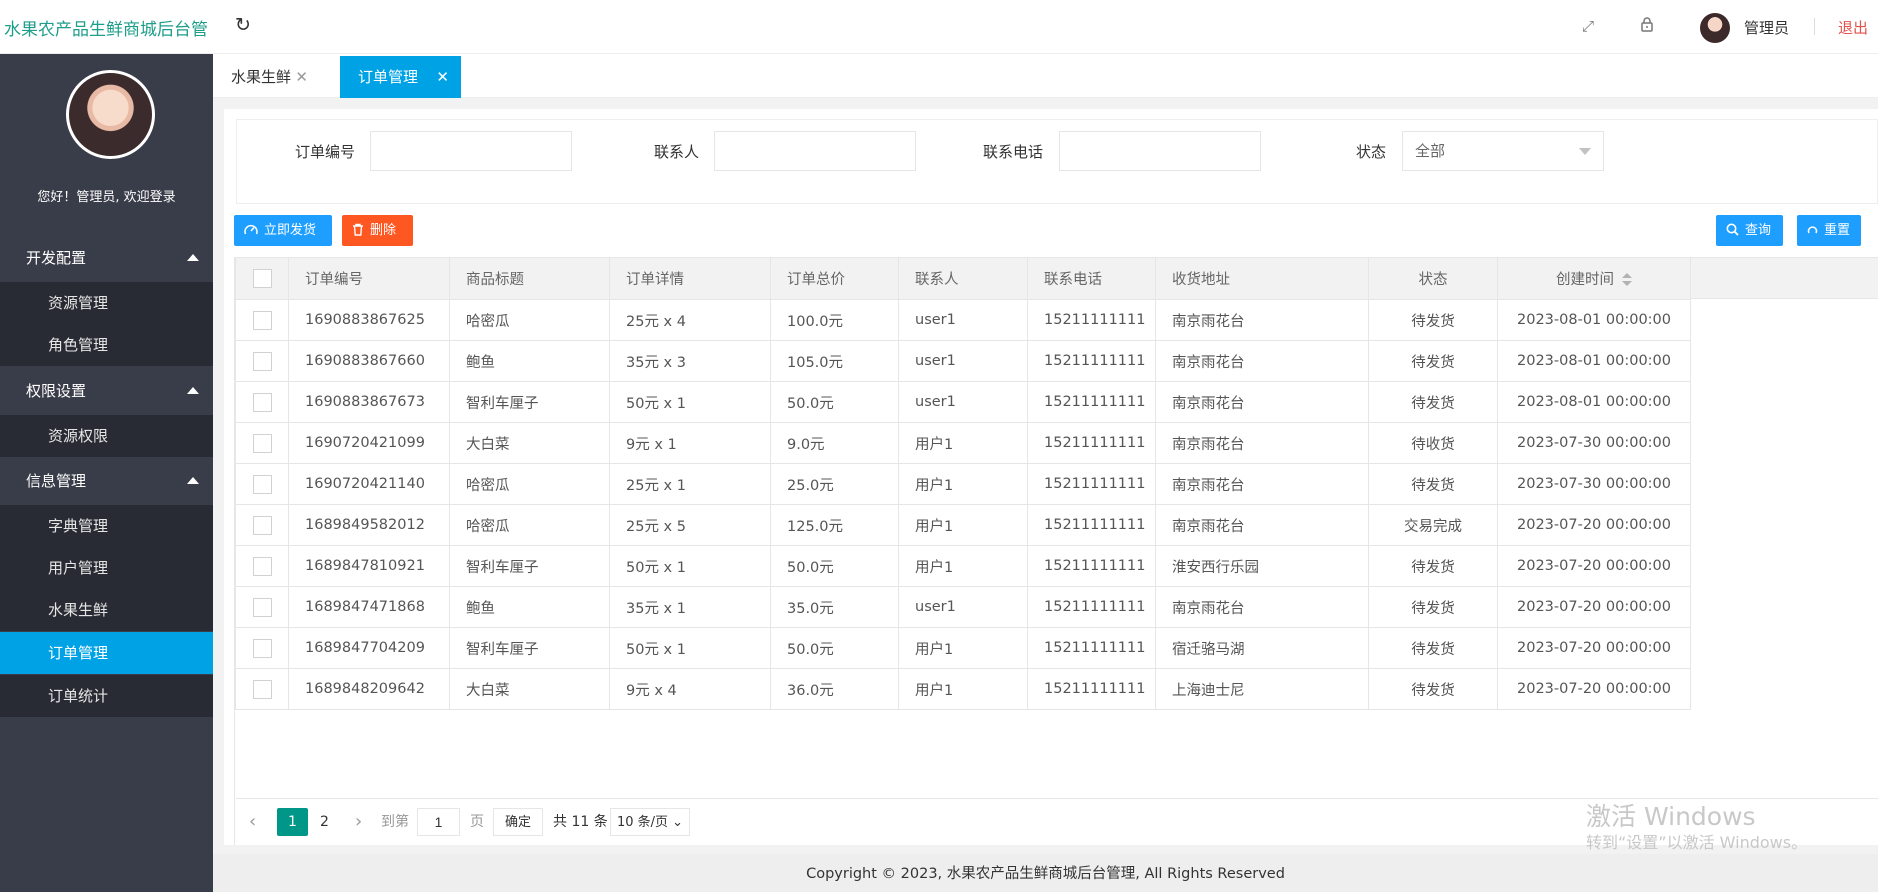 The image size is (1878, 892). What do you see at coordinates (690, 689) in the screenshot?
I see `table-cell: 9元 x 4` at bounding box center [690, 689].